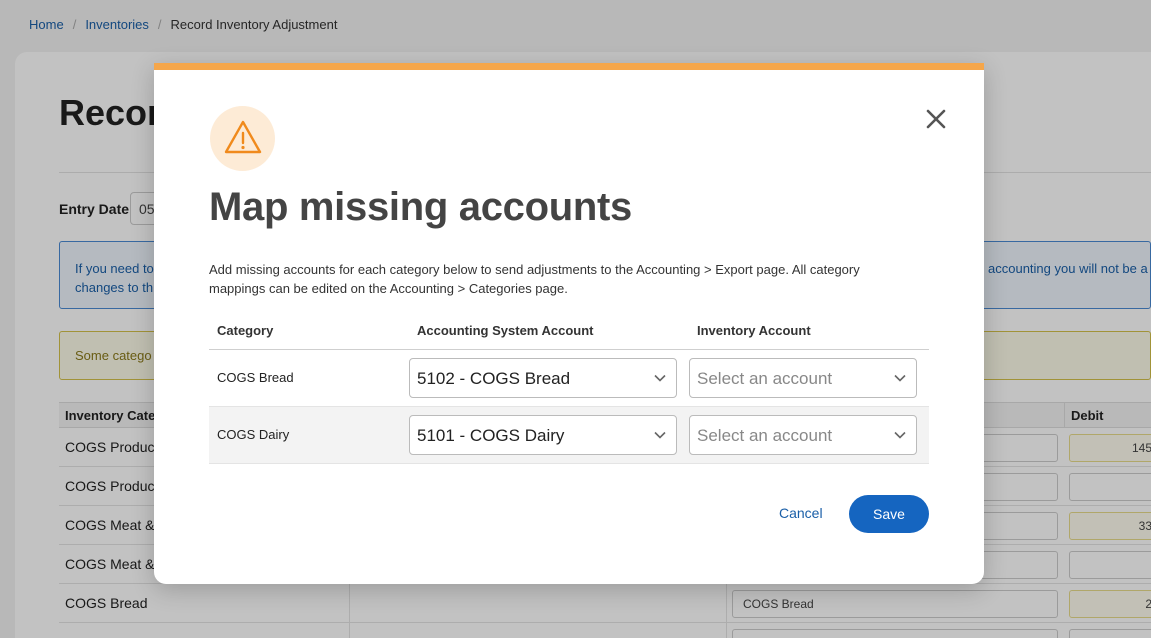 The height and width of the screenshot is (638, 1151). Describe the element at coordinates (569, 66) in the screenshot. I see `modal-accent-bar` at that location.